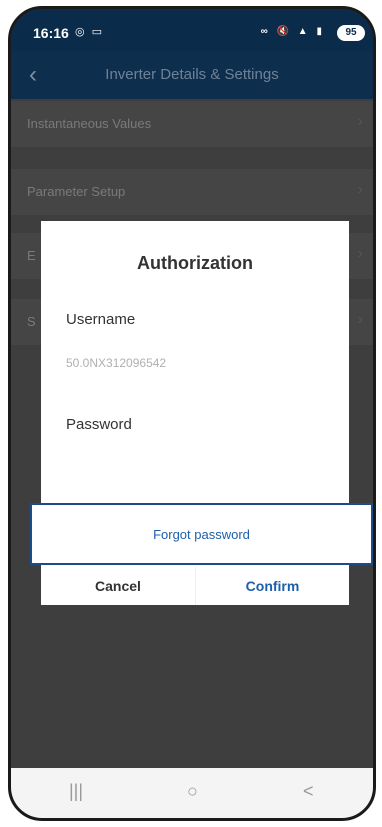 The width and height of the screenshot is (382, 827). Describe the element at coordinates (272, 586) in the screenshot. I see `confirm-button: Confirm` at that location.